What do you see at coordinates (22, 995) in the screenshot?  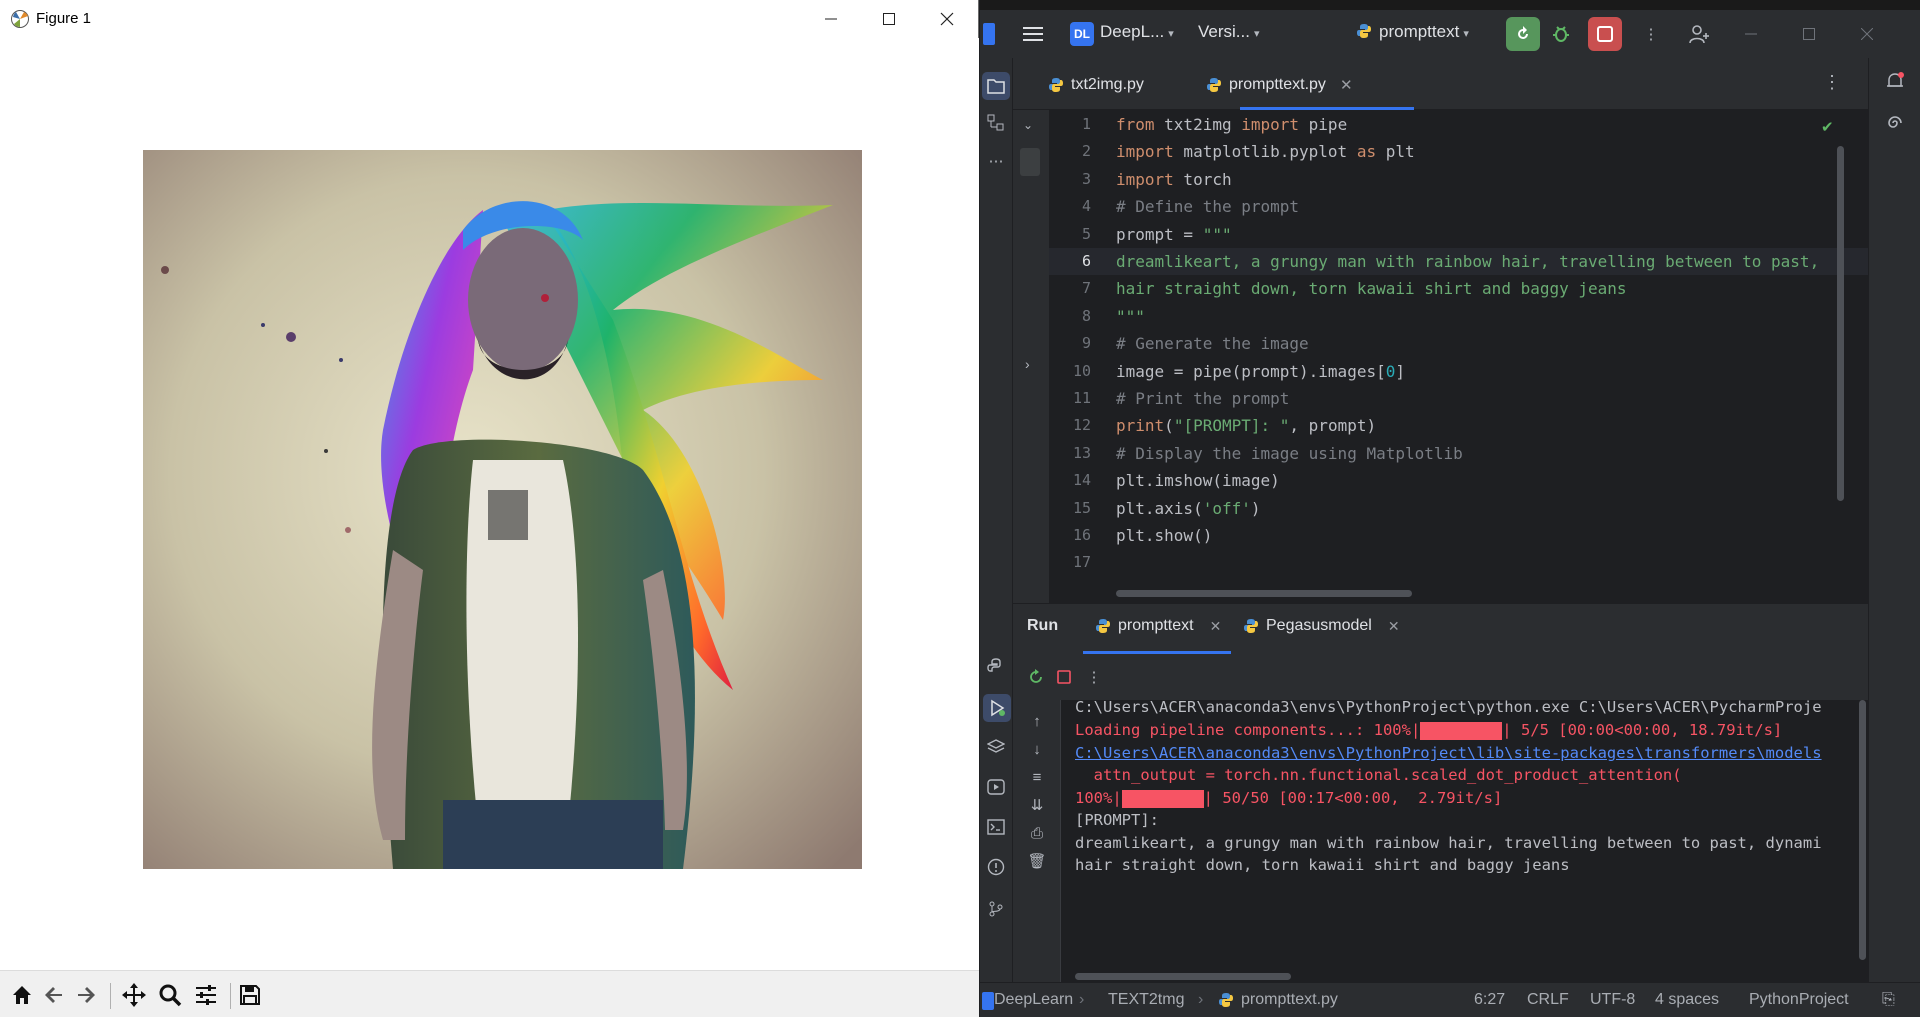 I see `home-button` at bounding box center [22, 995].